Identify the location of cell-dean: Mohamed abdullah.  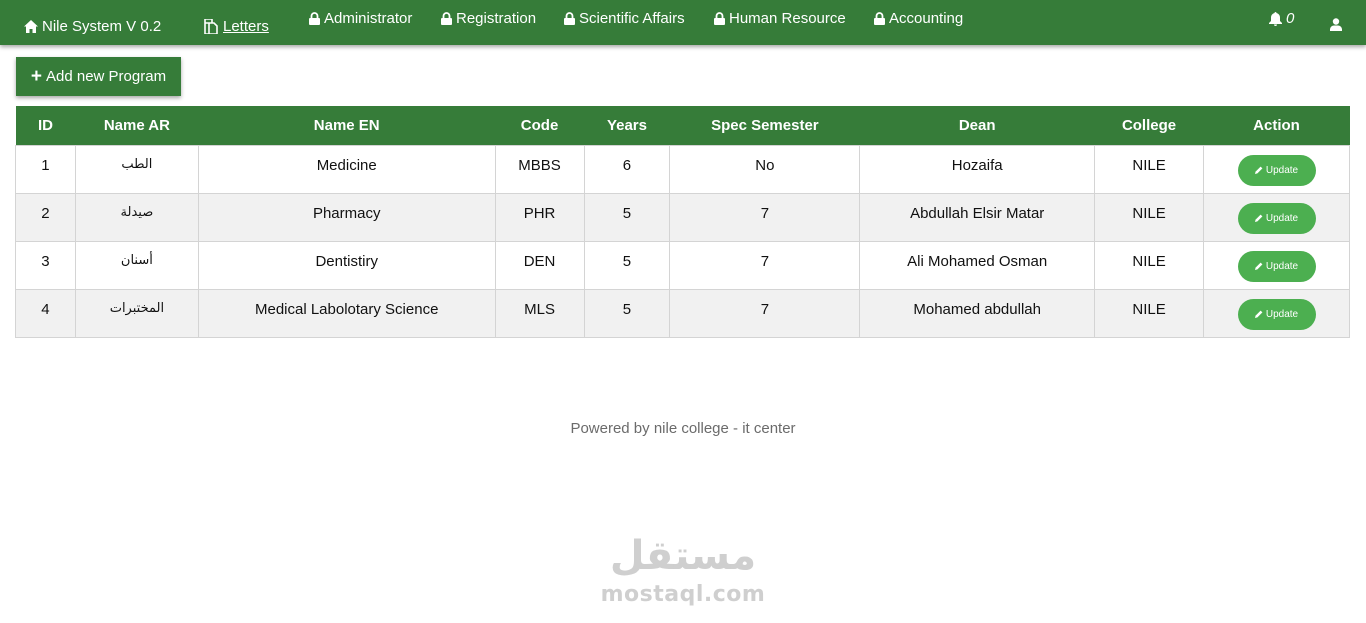
(977, 313).